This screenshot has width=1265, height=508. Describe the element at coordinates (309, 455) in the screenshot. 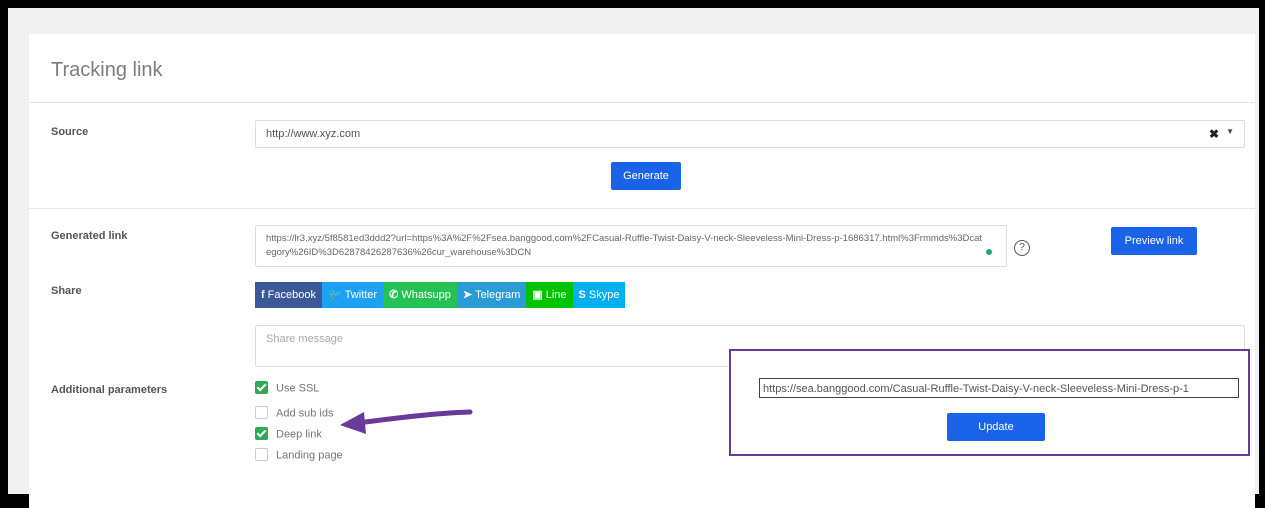

I see `option-label: Landing page` at that location.